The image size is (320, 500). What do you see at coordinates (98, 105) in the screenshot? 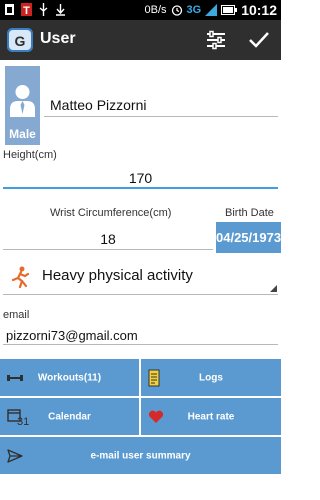
I see `name-field: Matteo Pizzorni` at bounding box center [98, 105].